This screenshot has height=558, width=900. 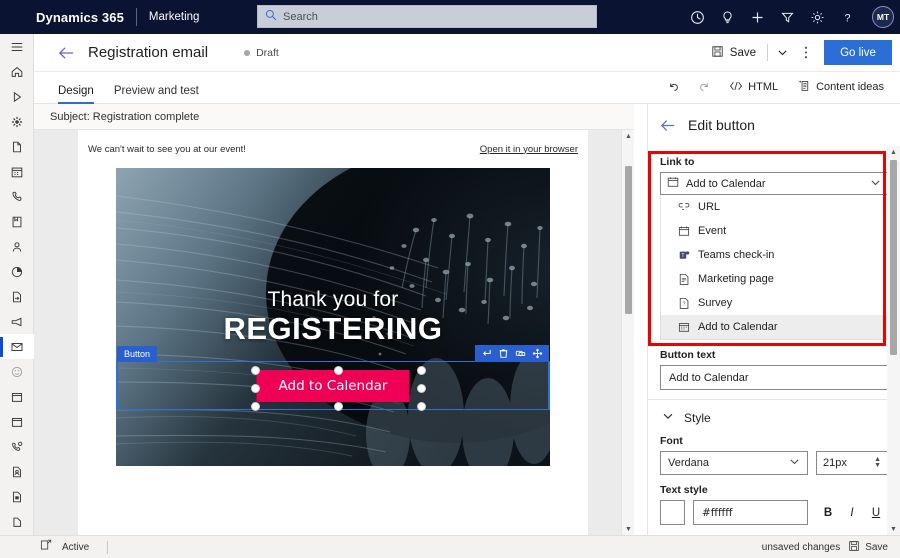 What do you see at coordinates (883, 17) in the screenshot?
I see `avatar: MT` at bounding box center [883, 17].